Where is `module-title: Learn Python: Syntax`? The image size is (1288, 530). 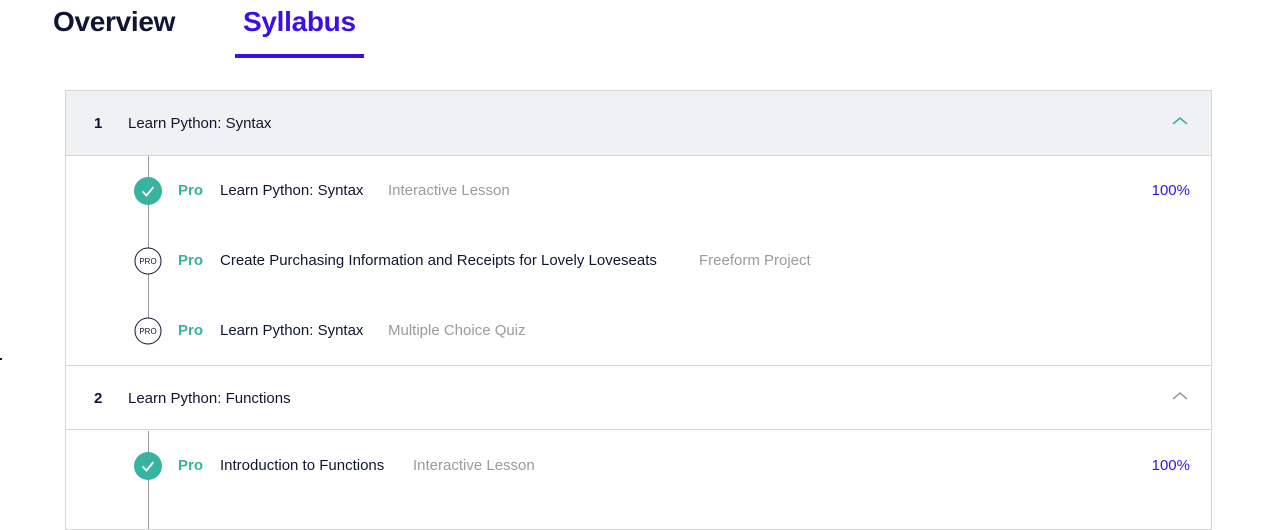 module-title: Learn Python: Syntax is located at coordinates (200, 123).